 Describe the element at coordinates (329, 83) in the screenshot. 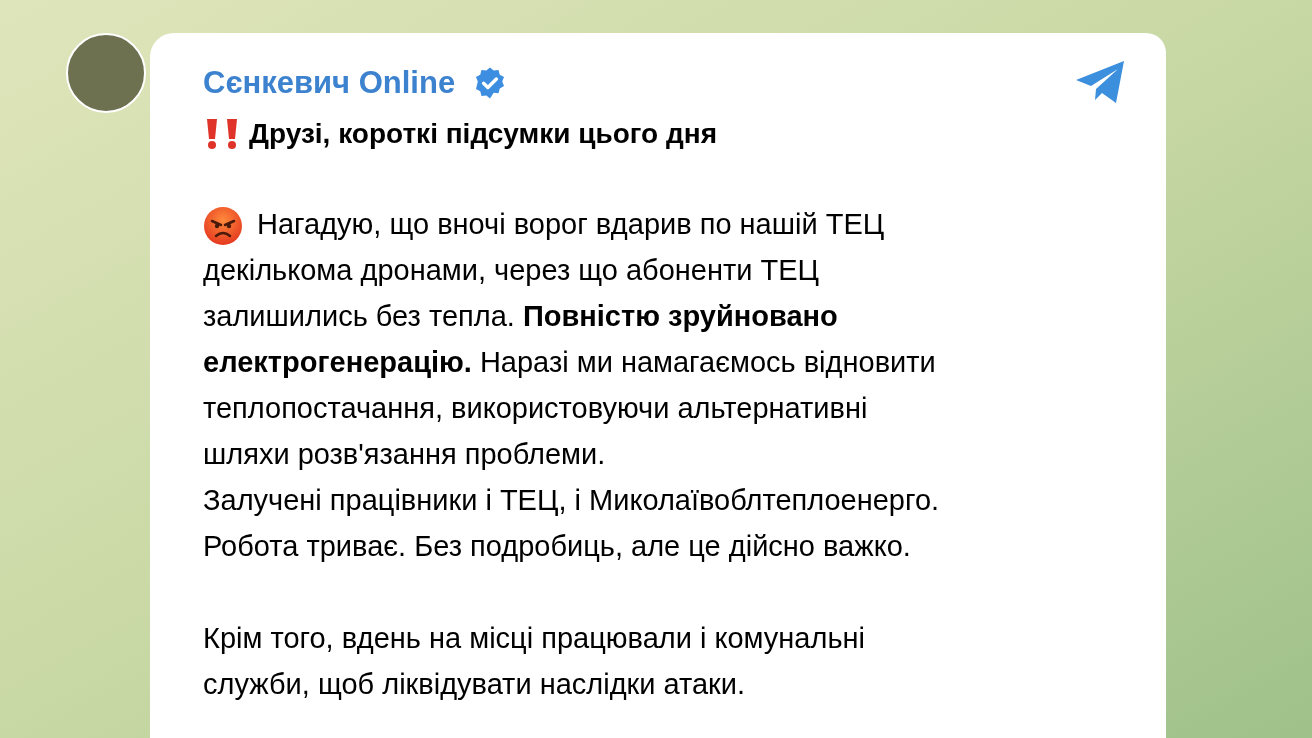

I see `channel-name: Сєнкевич Online` at that location.